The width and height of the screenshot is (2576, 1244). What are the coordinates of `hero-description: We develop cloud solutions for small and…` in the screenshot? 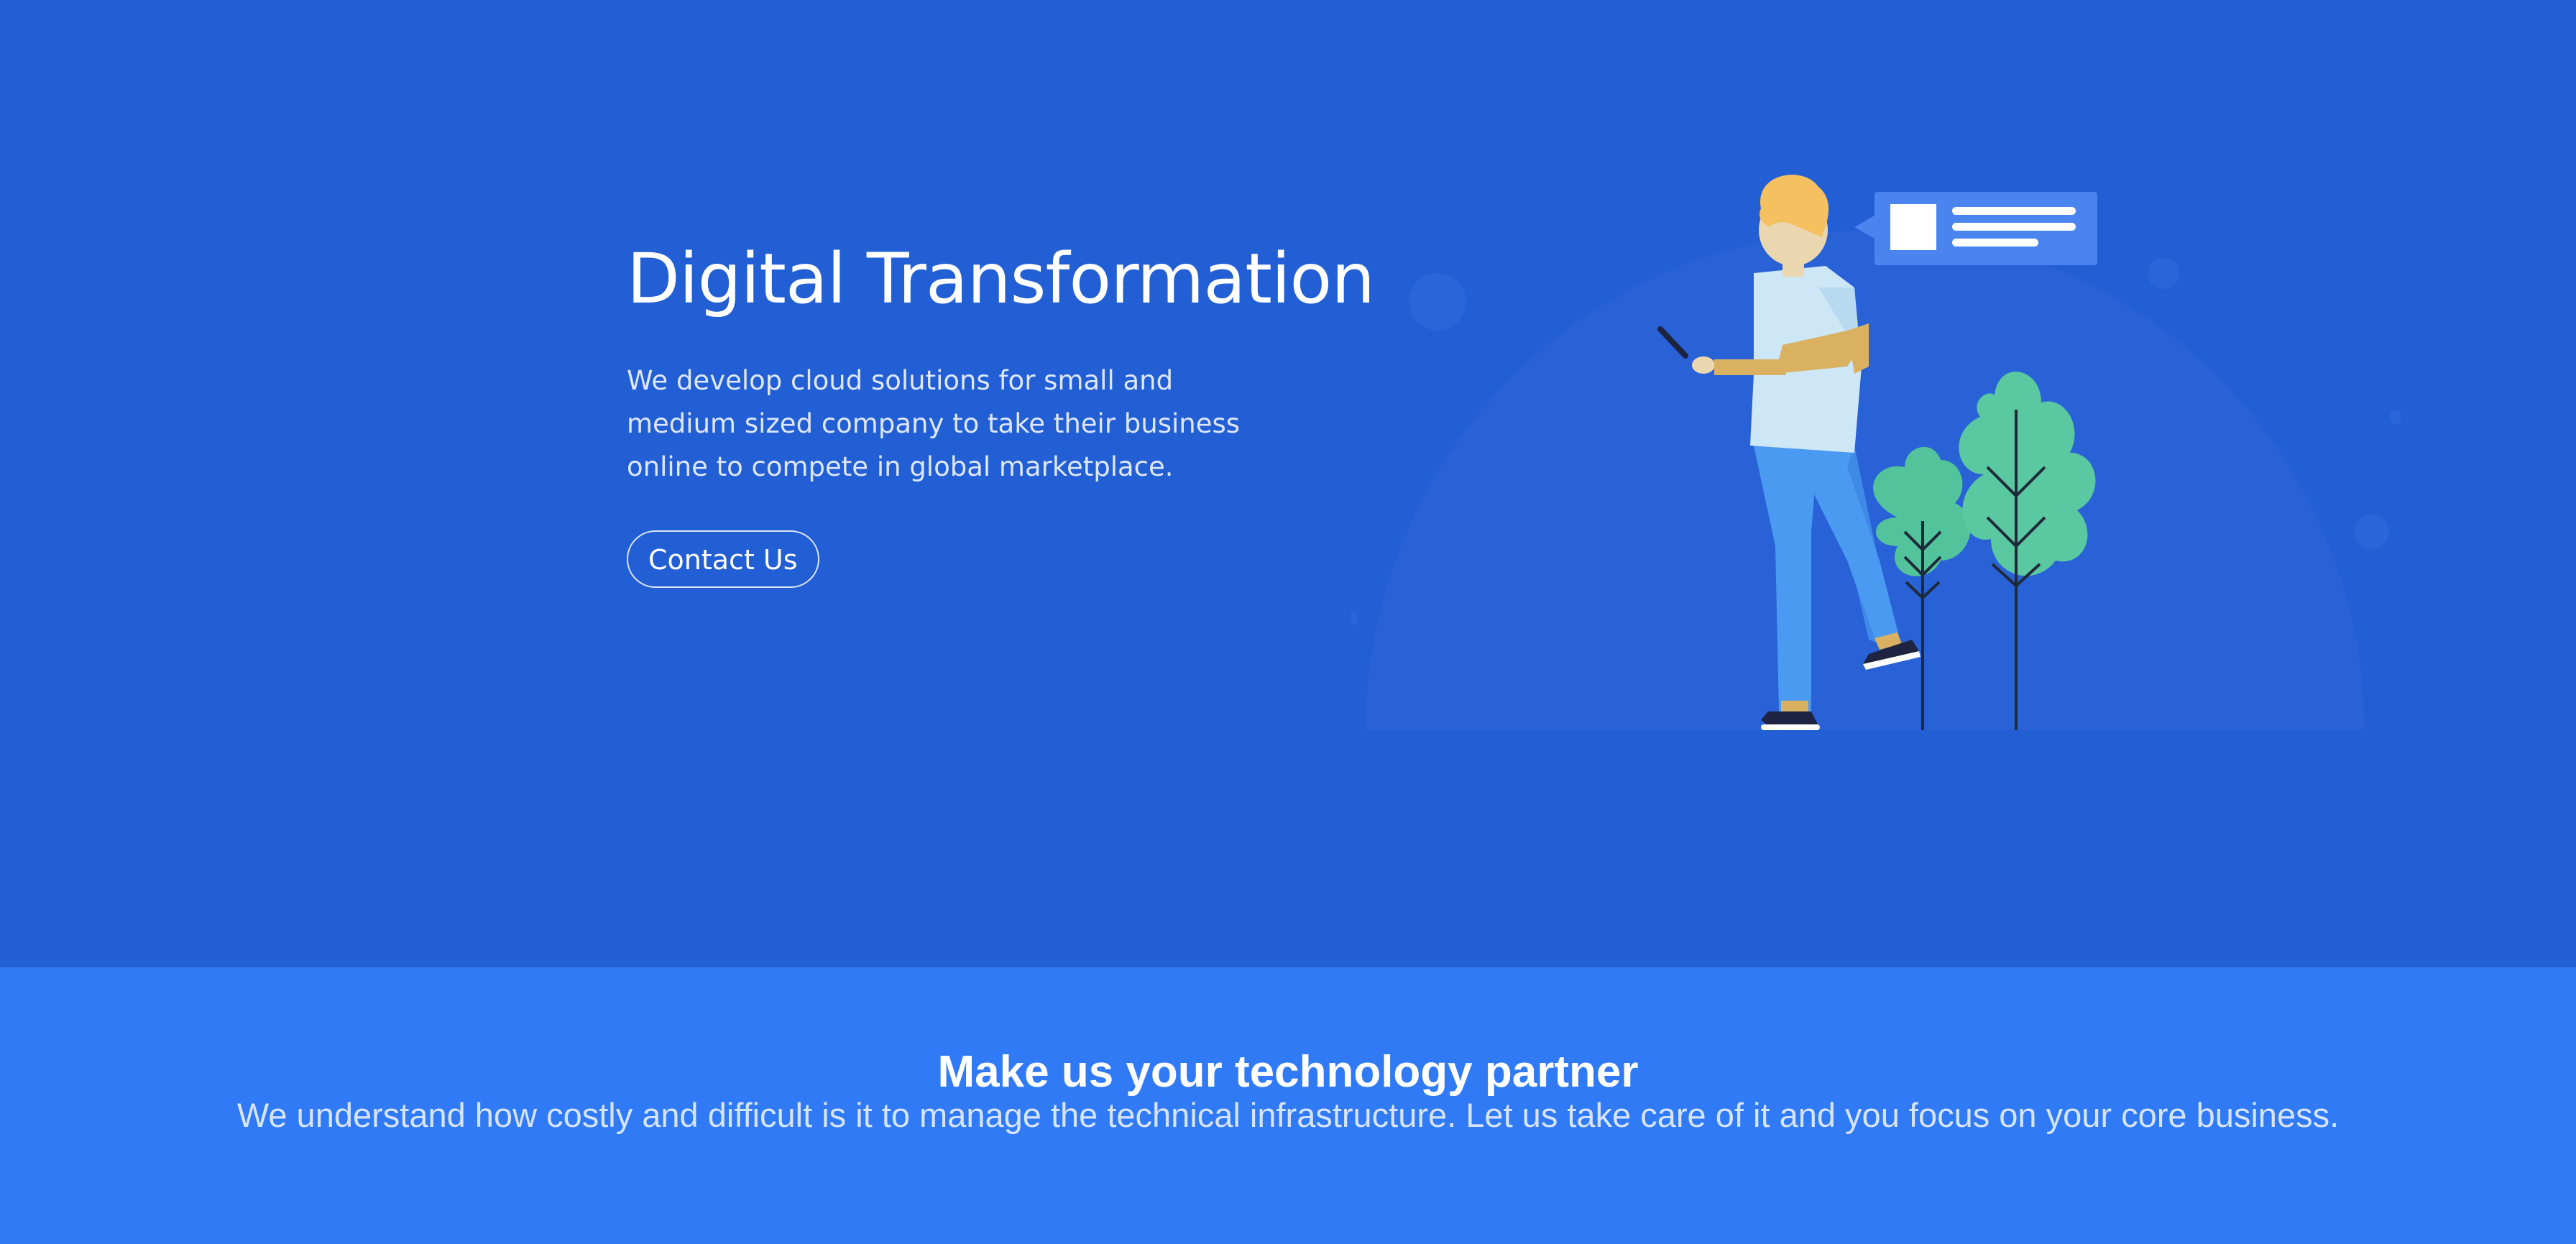 It's located at (934, 423).